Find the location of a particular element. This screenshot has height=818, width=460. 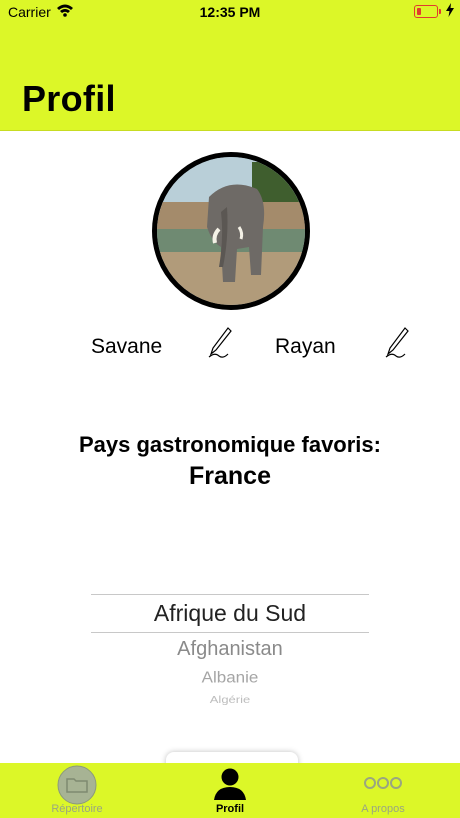

person-icon is located at coordinates (230, 786).